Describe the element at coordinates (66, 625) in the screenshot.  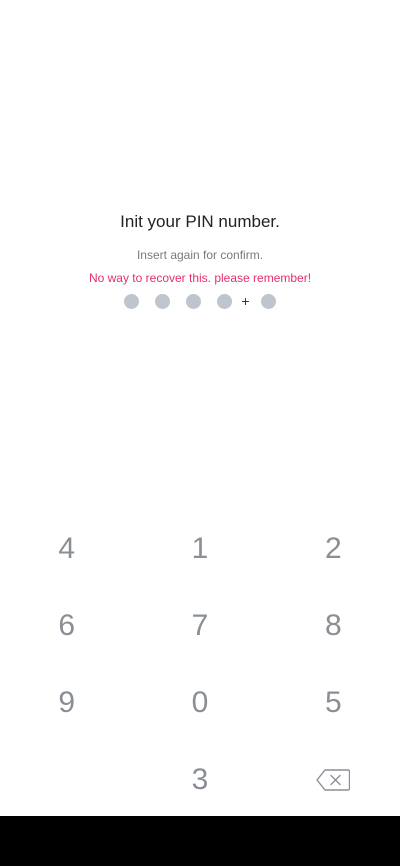
I see `key-6: 6` at that location.